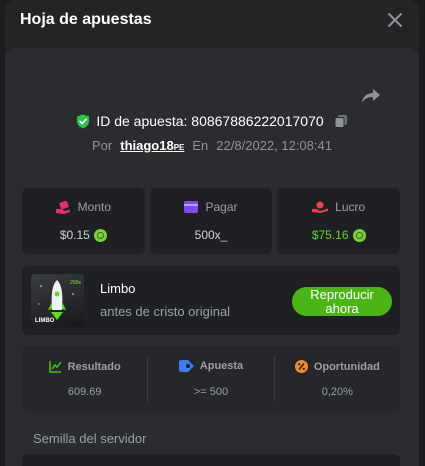  What do you see at coordinates (221, 207) in the screenshot?
I see `stat-payout-label: Pagar` at bounding box center [221, 207].